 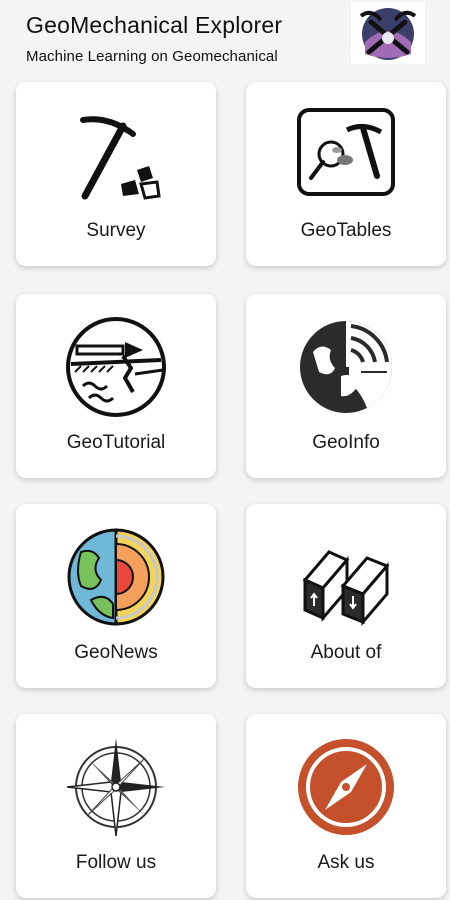 I want to click on geonews-card: GeoNews, so click(x=116, y=596).